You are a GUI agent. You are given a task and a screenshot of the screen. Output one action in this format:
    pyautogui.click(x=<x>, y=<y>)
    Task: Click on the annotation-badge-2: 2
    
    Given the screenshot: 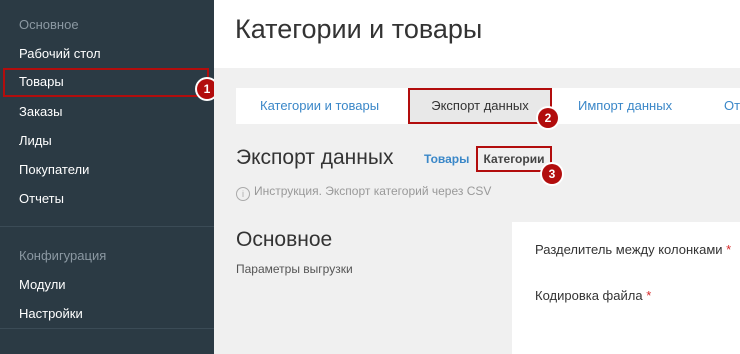 What is the action you would take?
    pyautogui.click(x=548, y=118)
    